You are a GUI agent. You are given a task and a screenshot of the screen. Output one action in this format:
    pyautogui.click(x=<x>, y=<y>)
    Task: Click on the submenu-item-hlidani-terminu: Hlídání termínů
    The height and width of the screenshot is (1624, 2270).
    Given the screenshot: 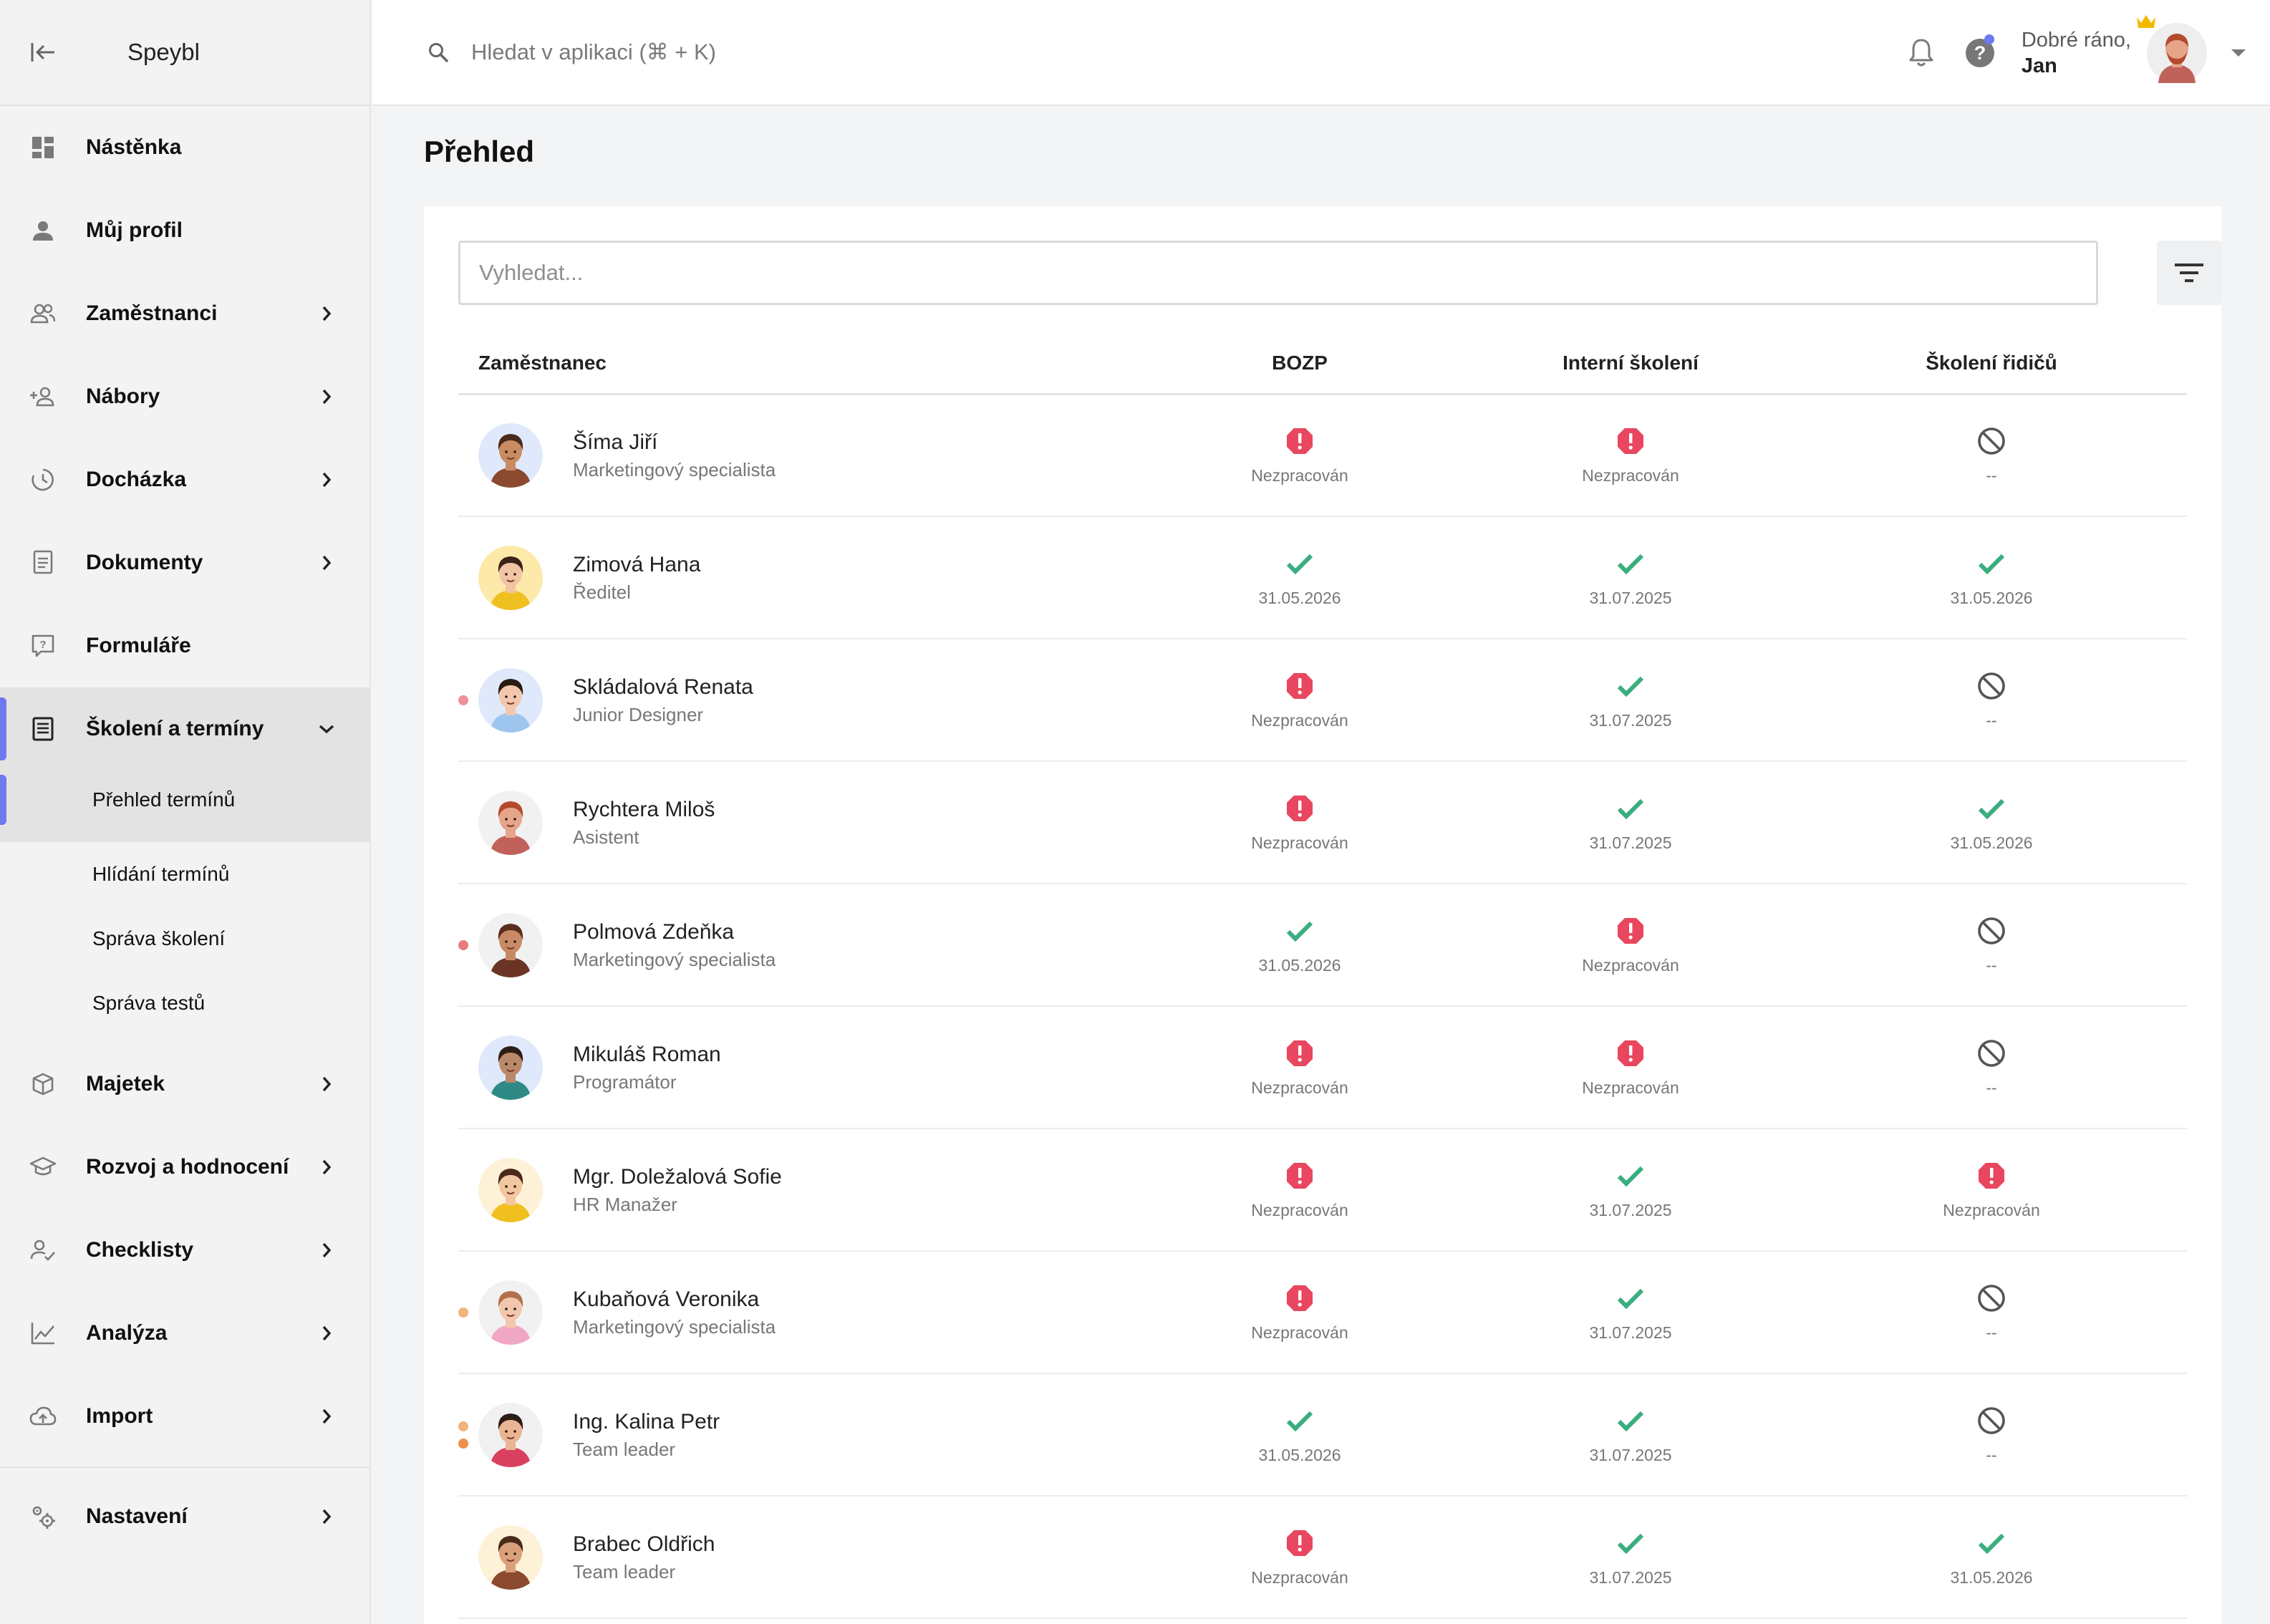 What is the action you would take?
    pyautogui.click(x=185, y=874)
    